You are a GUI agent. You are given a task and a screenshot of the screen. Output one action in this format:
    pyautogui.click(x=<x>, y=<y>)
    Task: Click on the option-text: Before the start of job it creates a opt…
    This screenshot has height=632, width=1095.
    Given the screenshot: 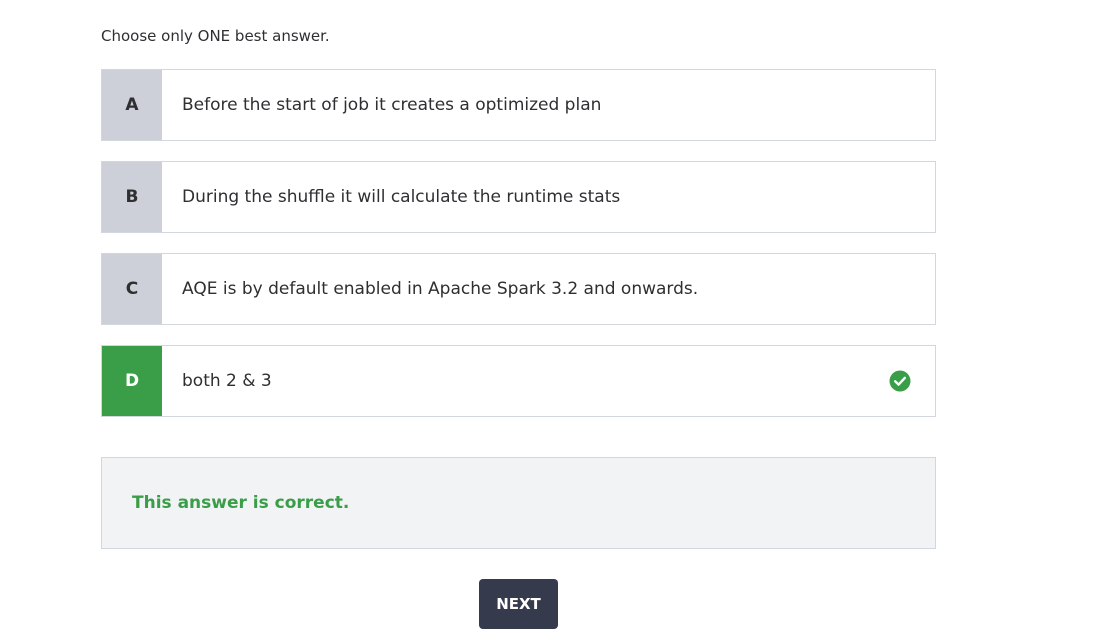 What is the action you would take?
    pyautogui.click(x=392, y=105)
    